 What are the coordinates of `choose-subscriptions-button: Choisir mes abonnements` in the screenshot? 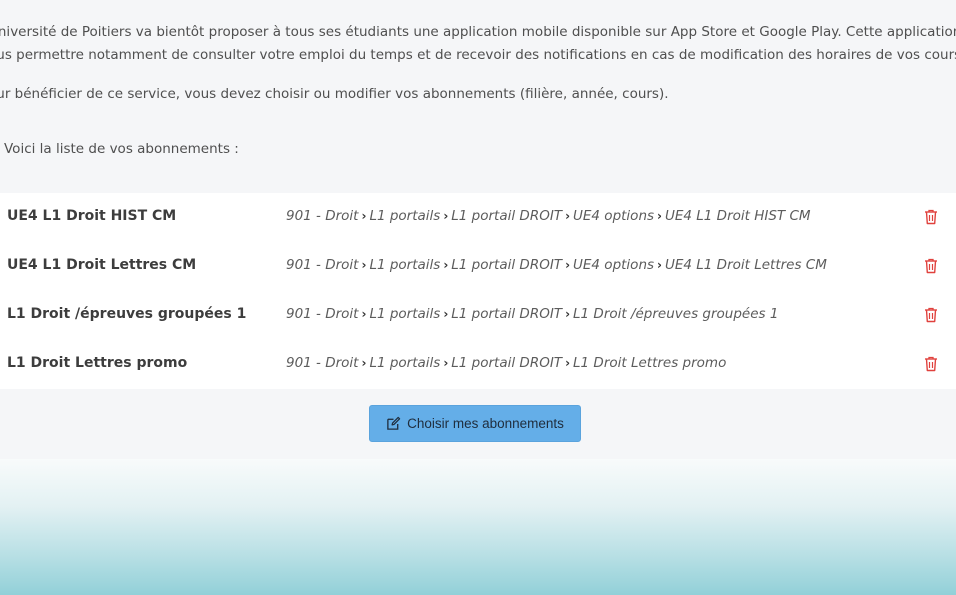 It's located at (475, 423).